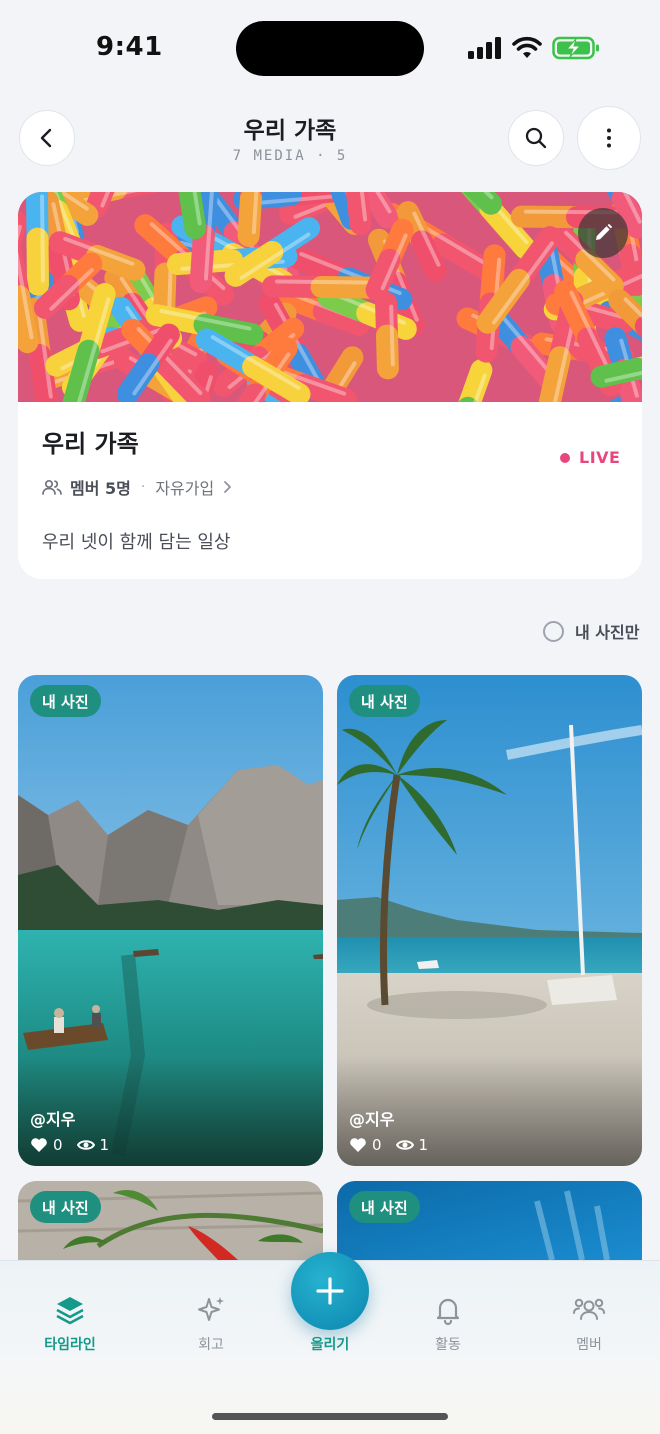  What do you see at coordinates (553, 631) in the screenshot?
I see `radio-circle-icon` at bounding box center [553, 631].